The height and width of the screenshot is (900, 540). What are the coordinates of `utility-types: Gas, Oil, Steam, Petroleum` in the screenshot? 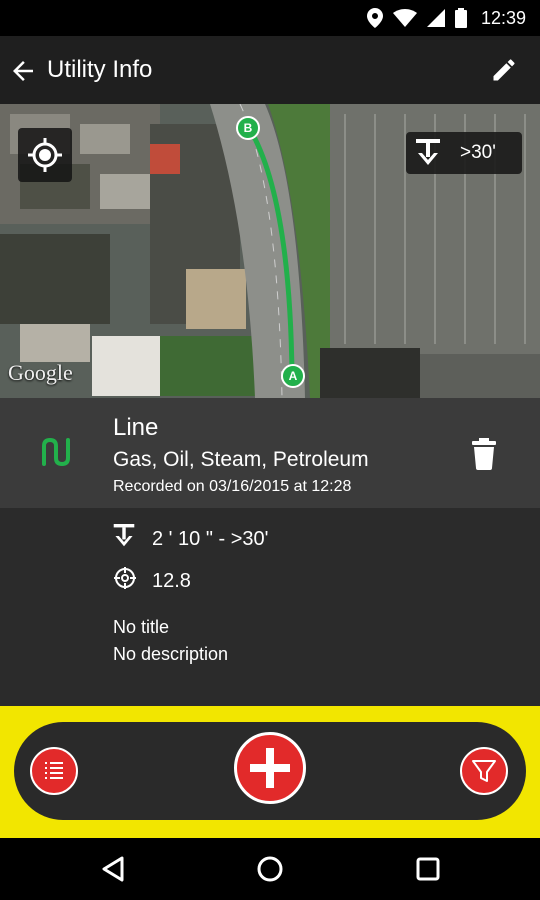 It's located at (241, 459).